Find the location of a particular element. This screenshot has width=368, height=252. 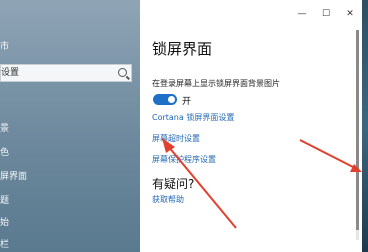

nav-item-label: 始 is located at coordinates (5, 223).